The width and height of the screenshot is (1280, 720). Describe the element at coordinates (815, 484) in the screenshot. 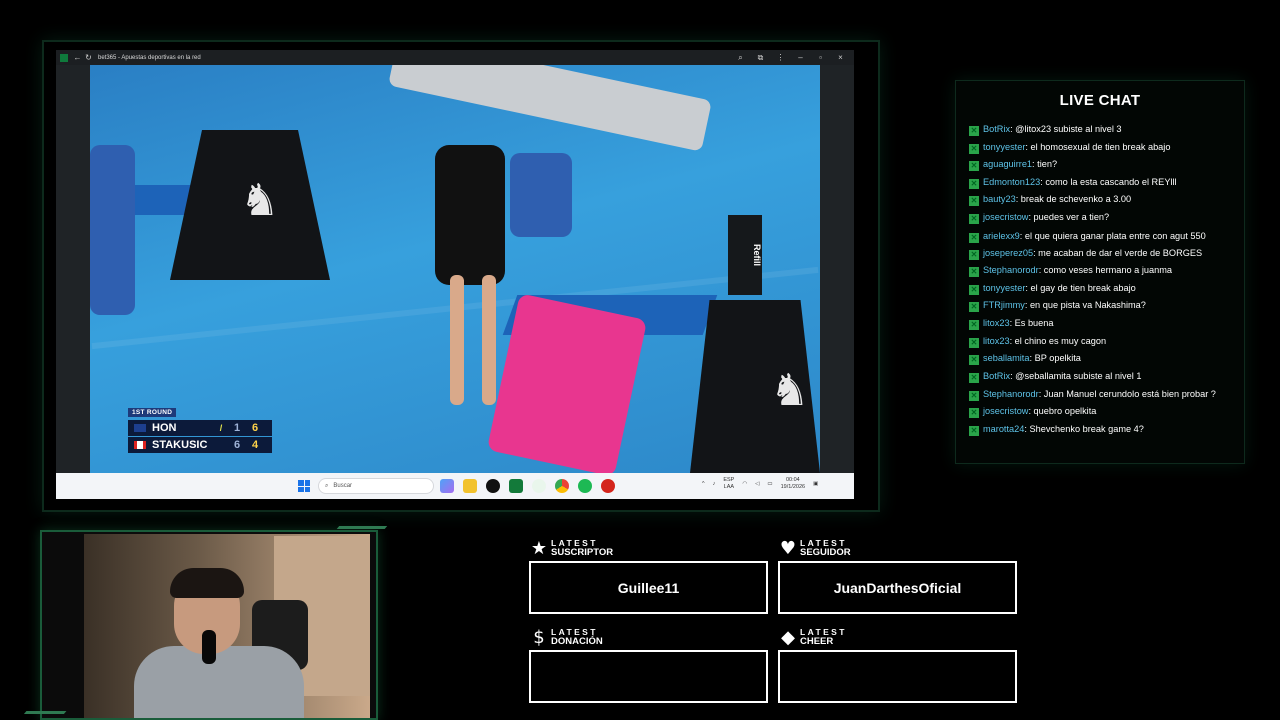

I see `notification-icon: ▣` at that location.